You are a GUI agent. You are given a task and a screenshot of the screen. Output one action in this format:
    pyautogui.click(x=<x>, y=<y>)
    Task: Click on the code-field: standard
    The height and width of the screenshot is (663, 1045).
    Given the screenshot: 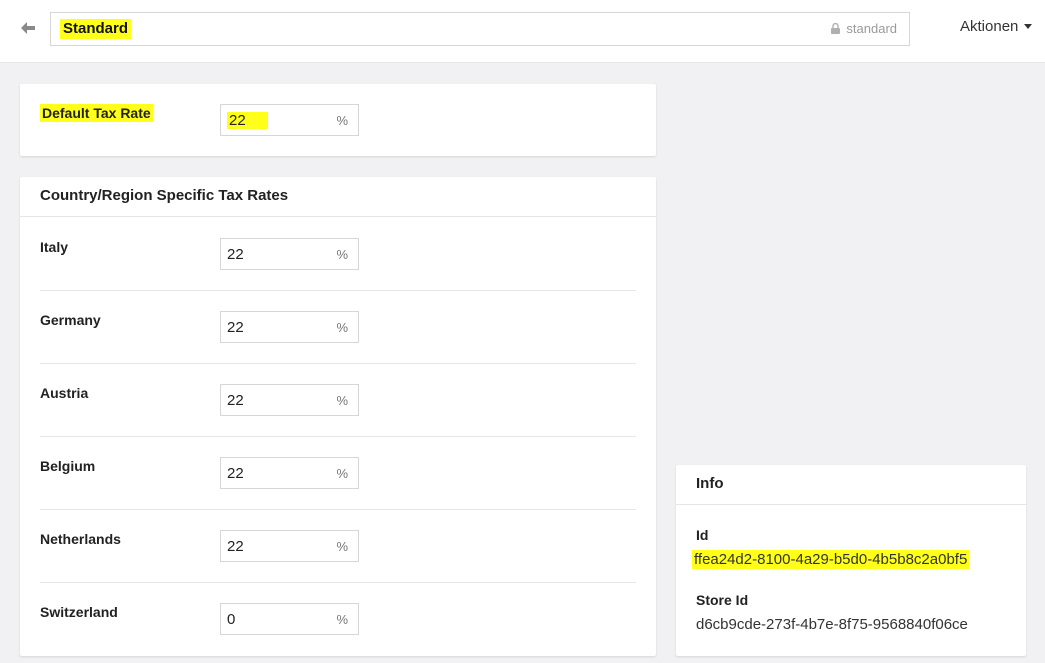 What is the action you would take?
    pyautogui.click(x=864, y=28)
    